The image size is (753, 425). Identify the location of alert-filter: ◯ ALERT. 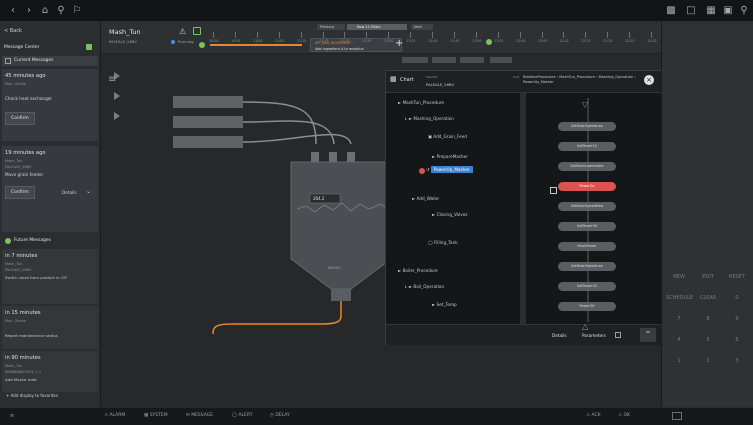
(242, 415).